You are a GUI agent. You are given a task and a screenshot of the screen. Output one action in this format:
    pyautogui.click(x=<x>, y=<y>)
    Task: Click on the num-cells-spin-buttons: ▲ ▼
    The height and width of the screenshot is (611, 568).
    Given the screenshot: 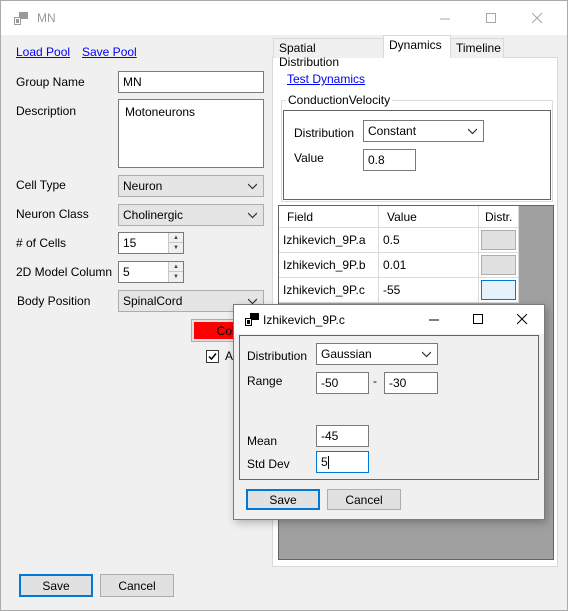 What is the action you would take?
    pyautogui.click(x=175, y=243)
    